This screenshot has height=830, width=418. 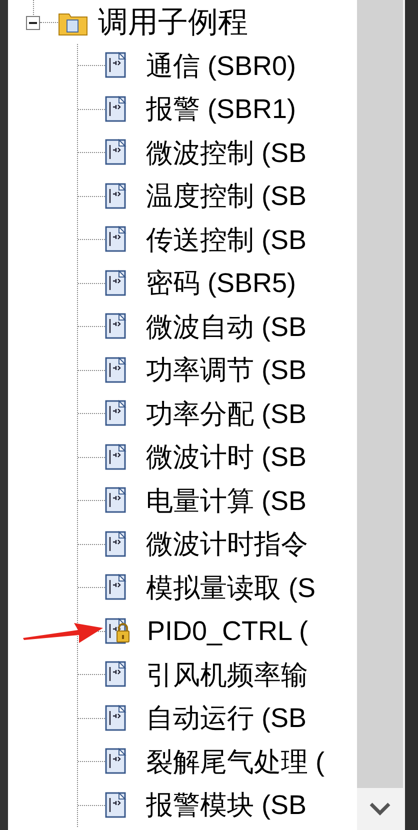 I want to click on tree-item: 密码 (SBR5), so click(x=221, y=283).